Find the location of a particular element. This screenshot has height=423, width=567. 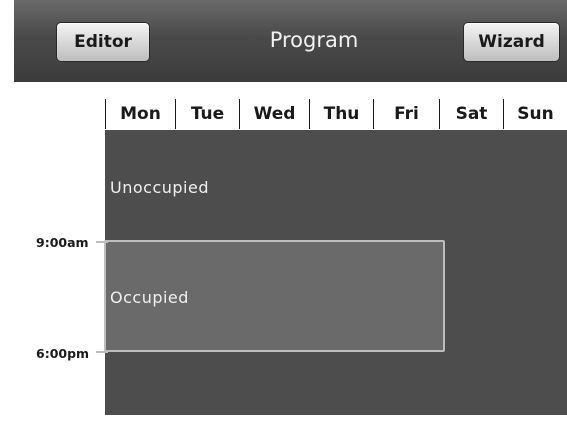

editor-button: Editor is located at coordinates (103, 42).